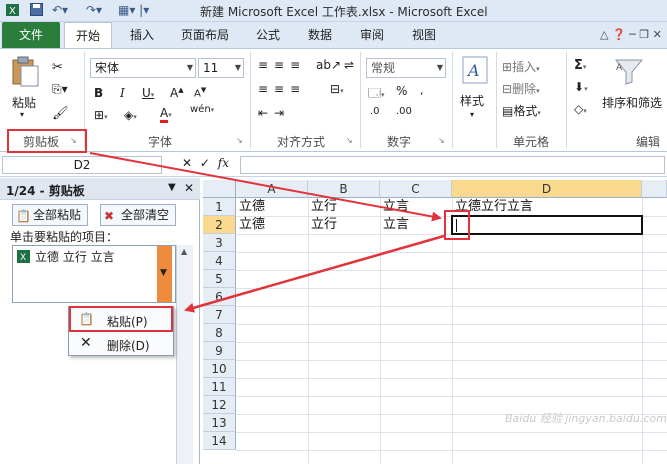 Image resolution: width=667 pixels, height=464 pixels. Describe the element at coordinates (586, 418) in the screenshot. I see `watermark: Baidu 经验 jingyan.baidu.com` at that location.